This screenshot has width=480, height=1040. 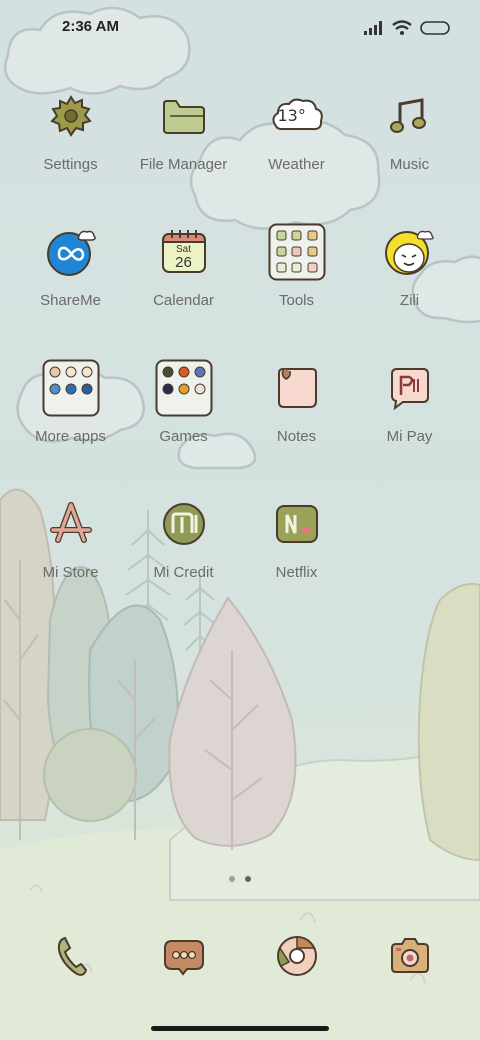 I want to click on app-calendar: Sat 26 Calendar, so click(x=183, y=263).